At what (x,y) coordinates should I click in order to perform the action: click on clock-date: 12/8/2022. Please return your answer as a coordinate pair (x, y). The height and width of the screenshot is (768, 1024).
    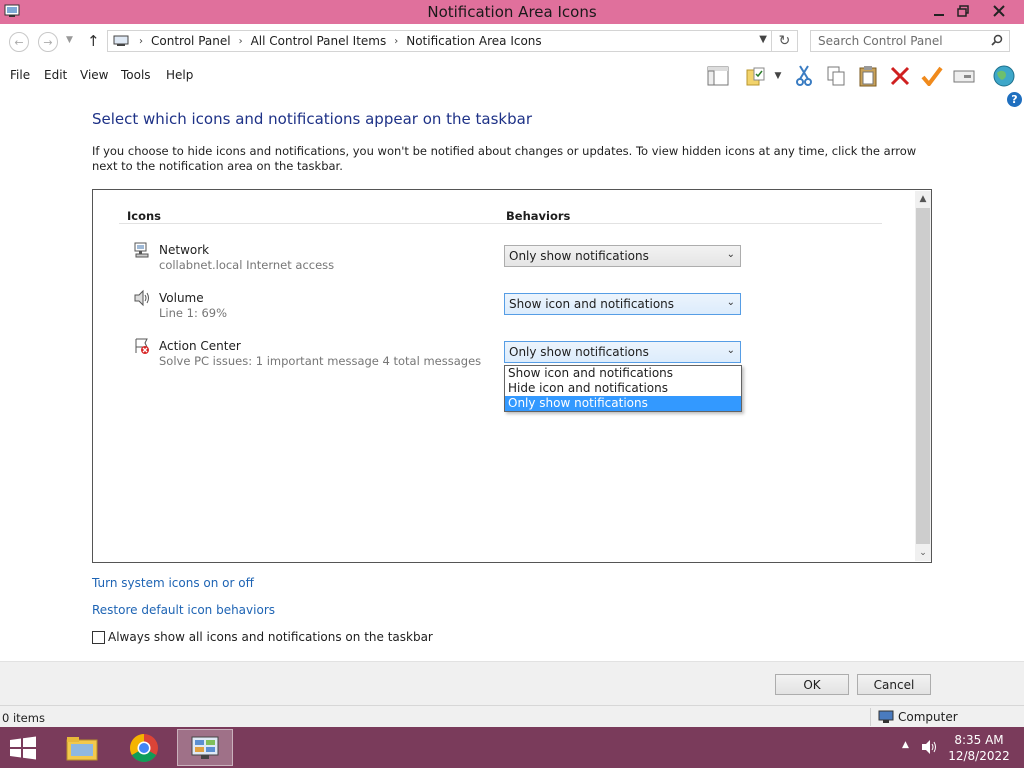
    Looking at the image, I should click on (979, 756).